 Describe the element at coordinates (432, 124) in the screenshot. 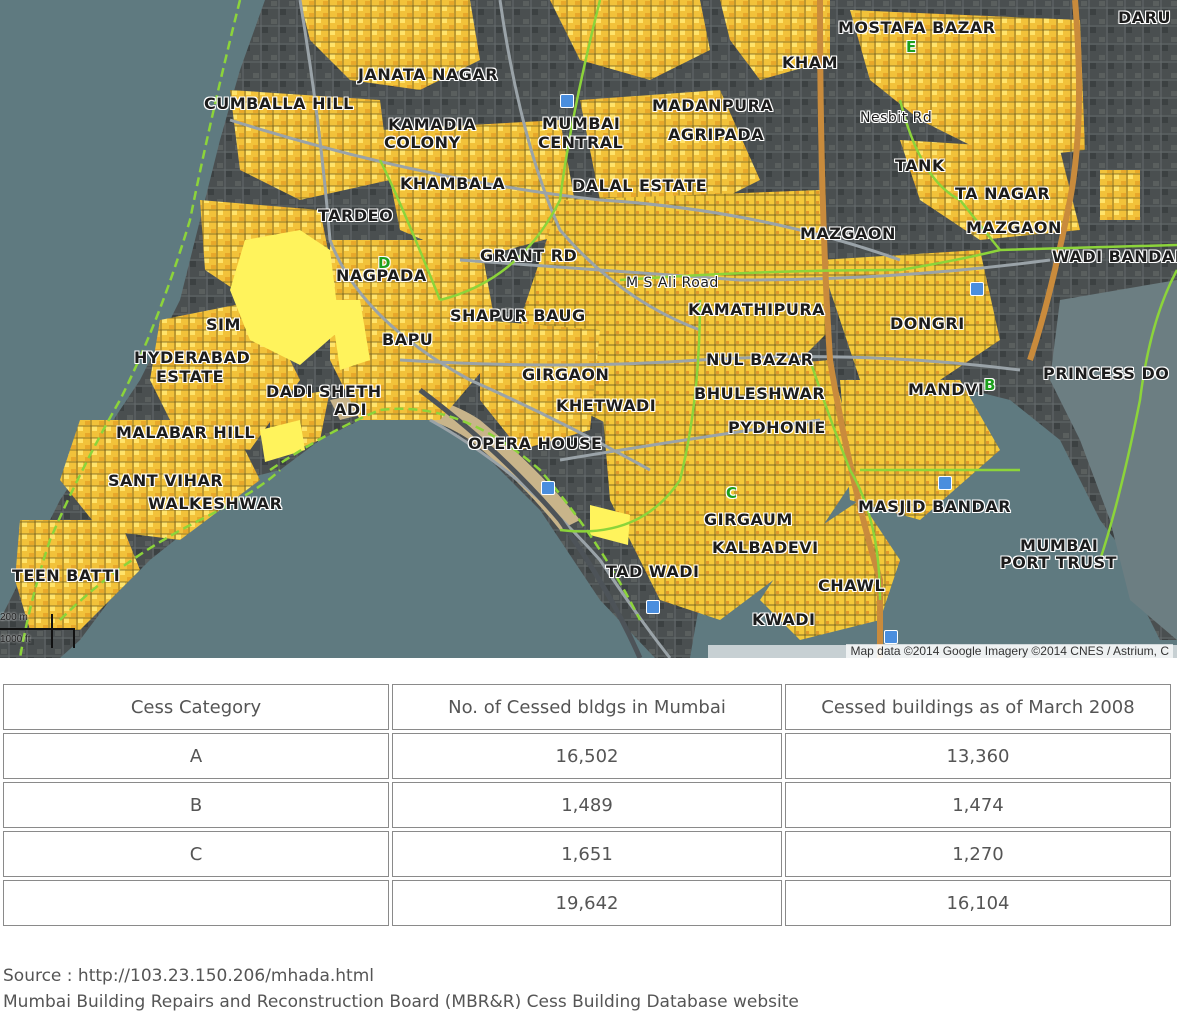

I see `map-label: KAMADIA` at that location.